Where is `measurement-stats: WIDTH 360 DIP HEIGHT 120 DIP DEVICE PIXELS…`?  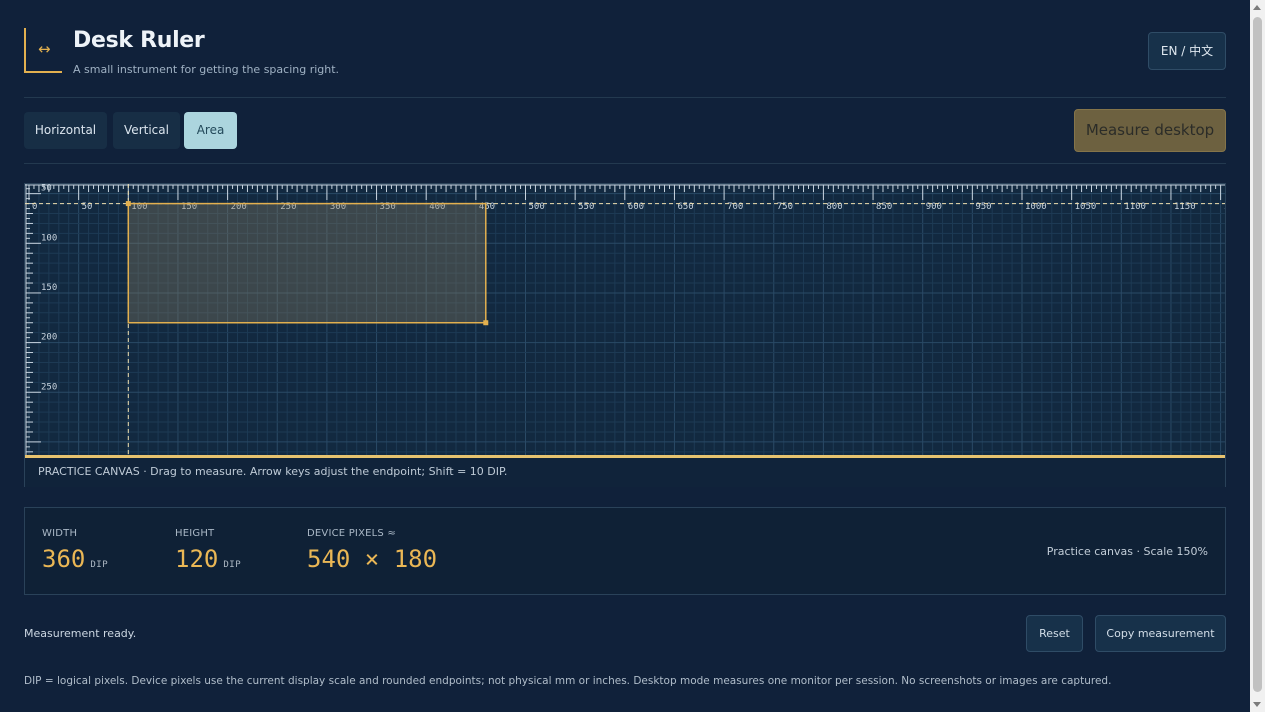 measurement-stats: WIDTH 360 DIP HEIGHT 120 DIP DEVICE PIXELS… is located at coordinates (625, 551).